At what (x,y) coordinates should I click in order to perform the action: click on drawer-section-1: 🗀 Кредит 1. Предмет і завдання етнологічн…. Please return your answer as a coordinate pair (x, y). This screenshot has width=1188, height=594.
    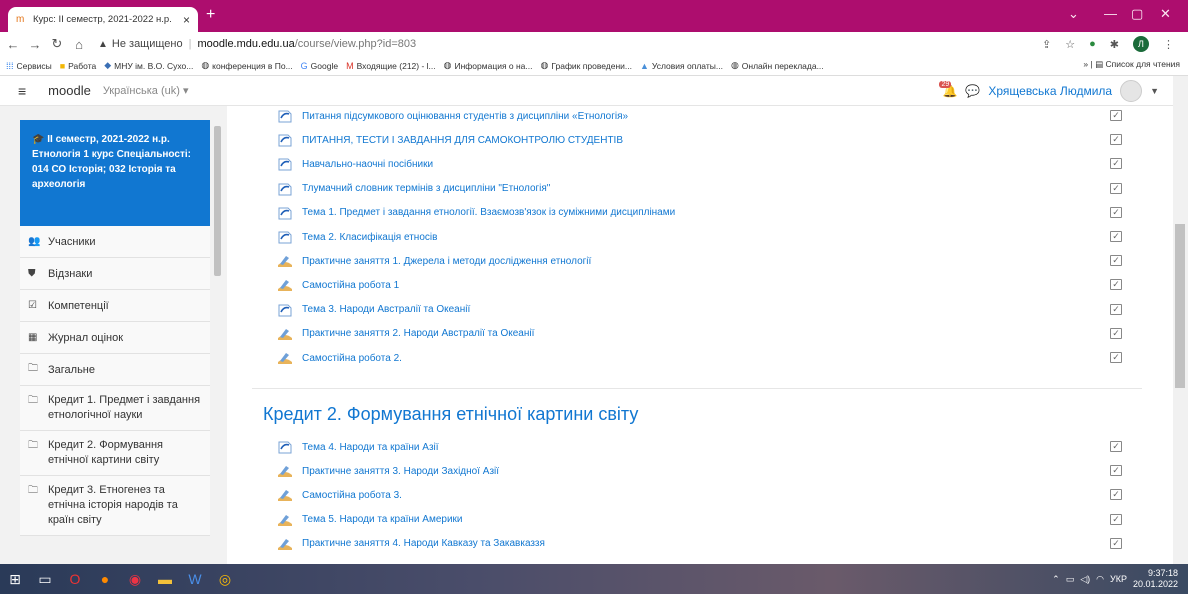
    Looking at the image, I should click on (115, 408).